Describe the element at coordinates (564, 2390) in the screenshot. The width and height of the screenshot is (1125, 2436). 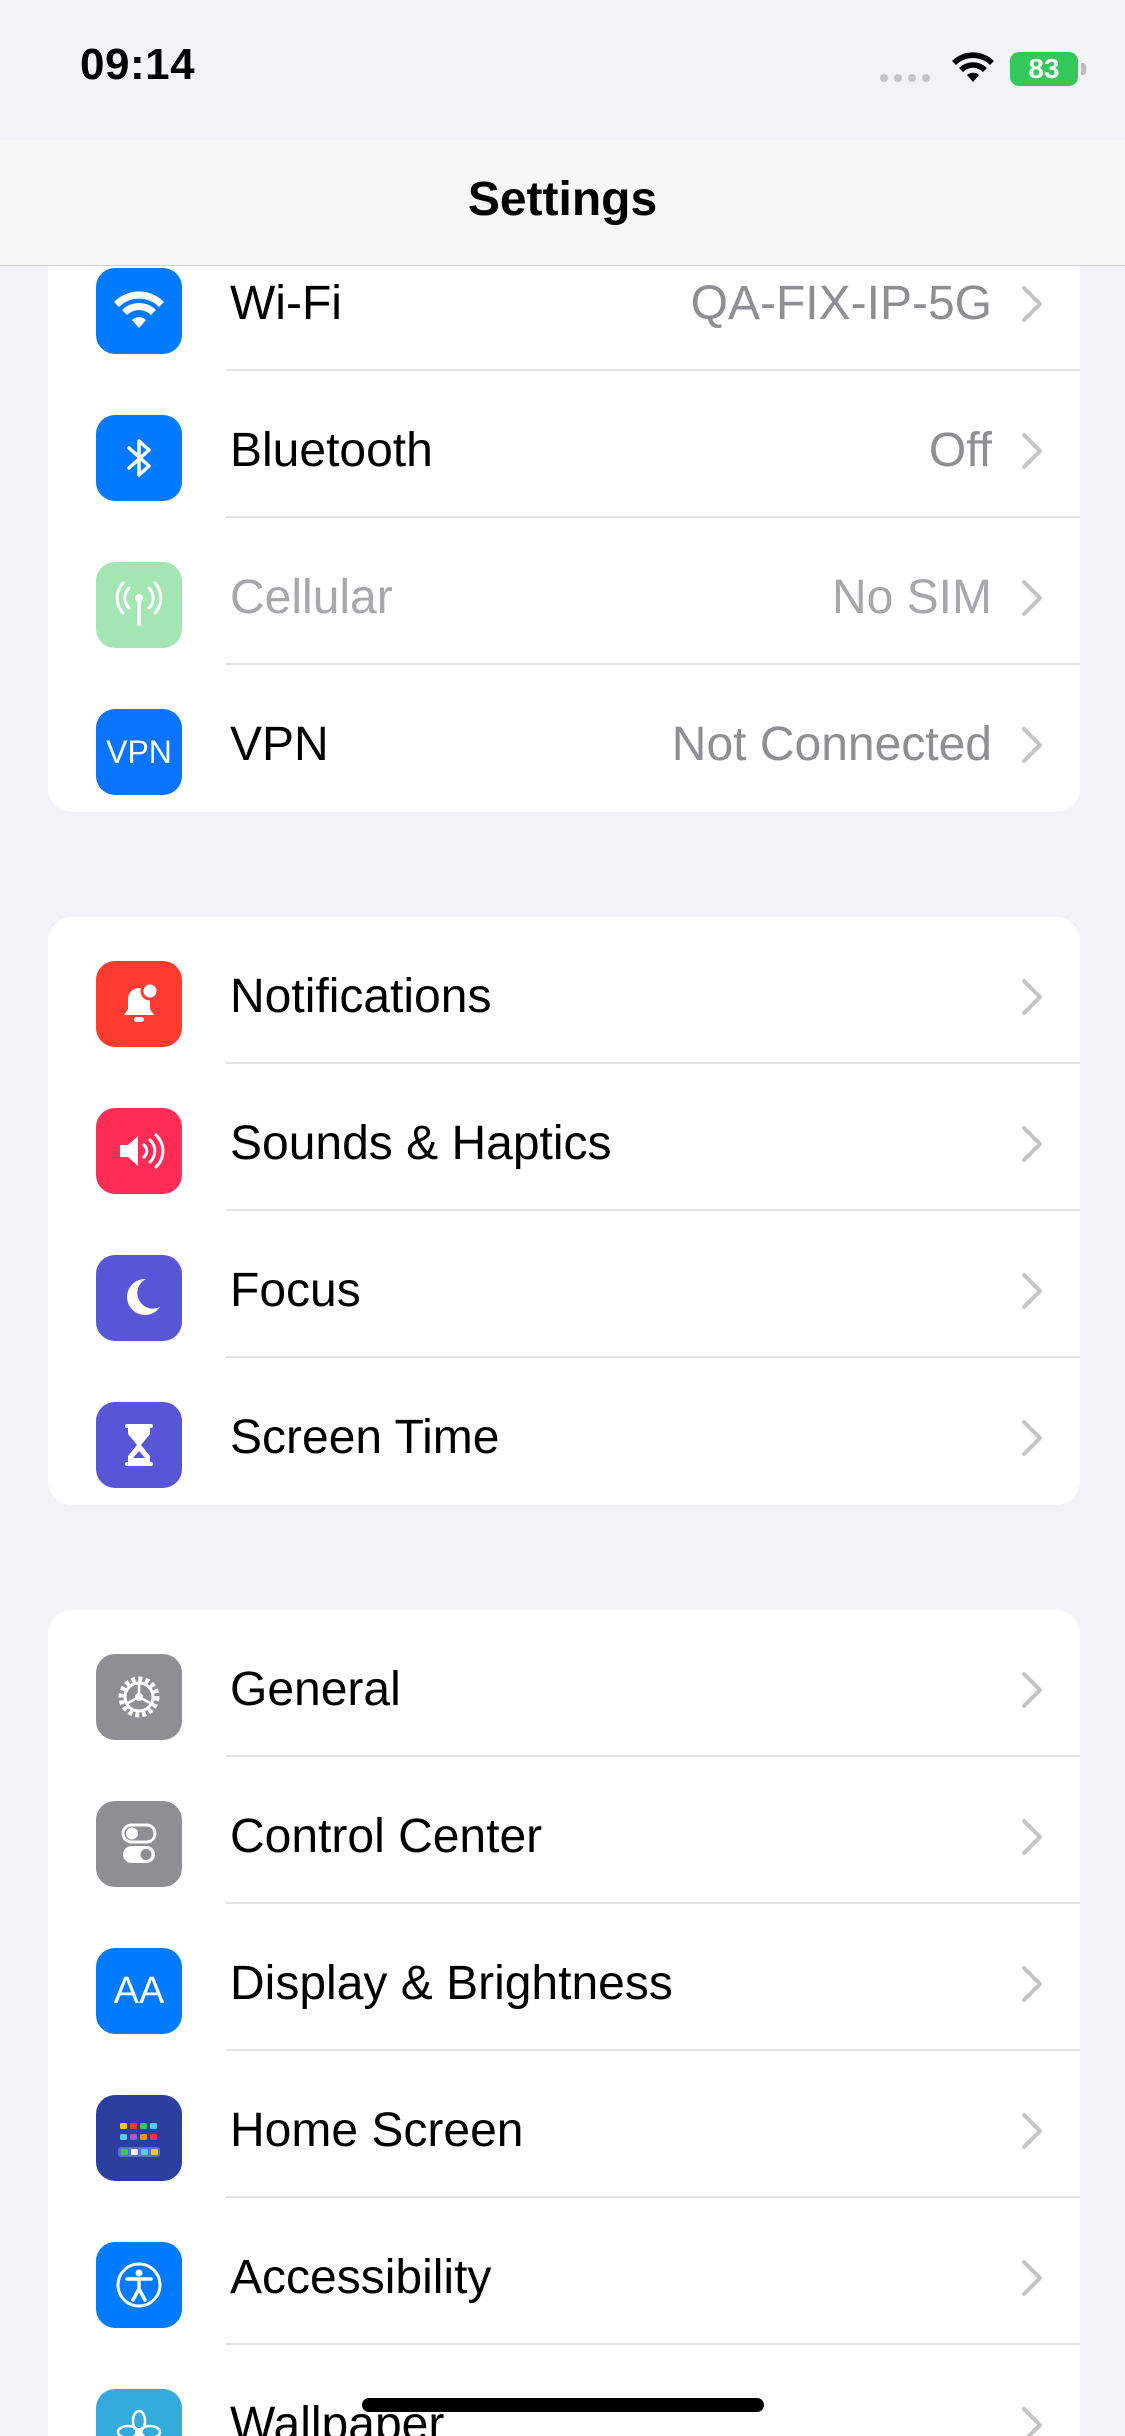
I see `settings-row-wallpaper: Wallpaper` at that location.